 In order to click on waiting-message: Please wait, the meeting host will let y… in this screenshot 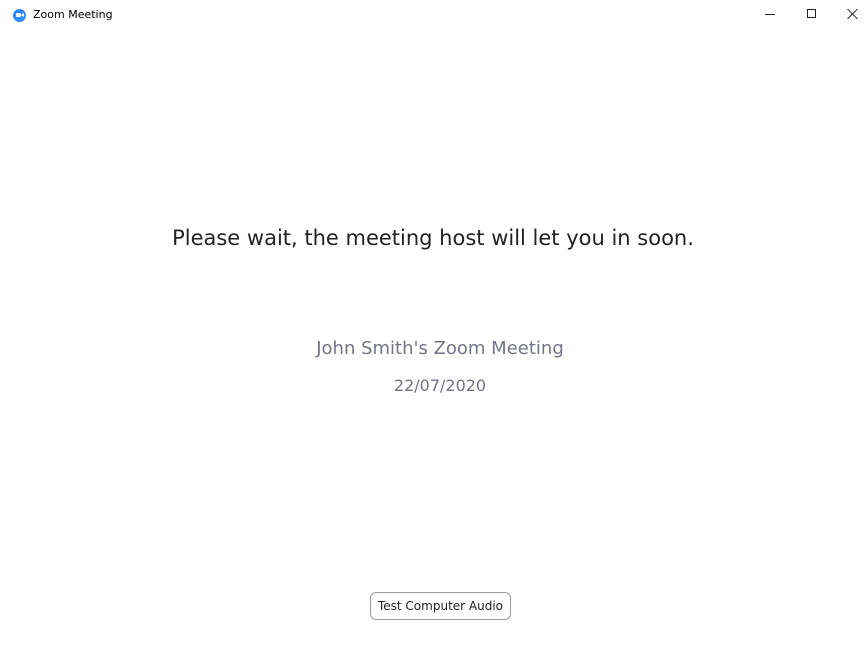, I will do `click(433, 238)`.